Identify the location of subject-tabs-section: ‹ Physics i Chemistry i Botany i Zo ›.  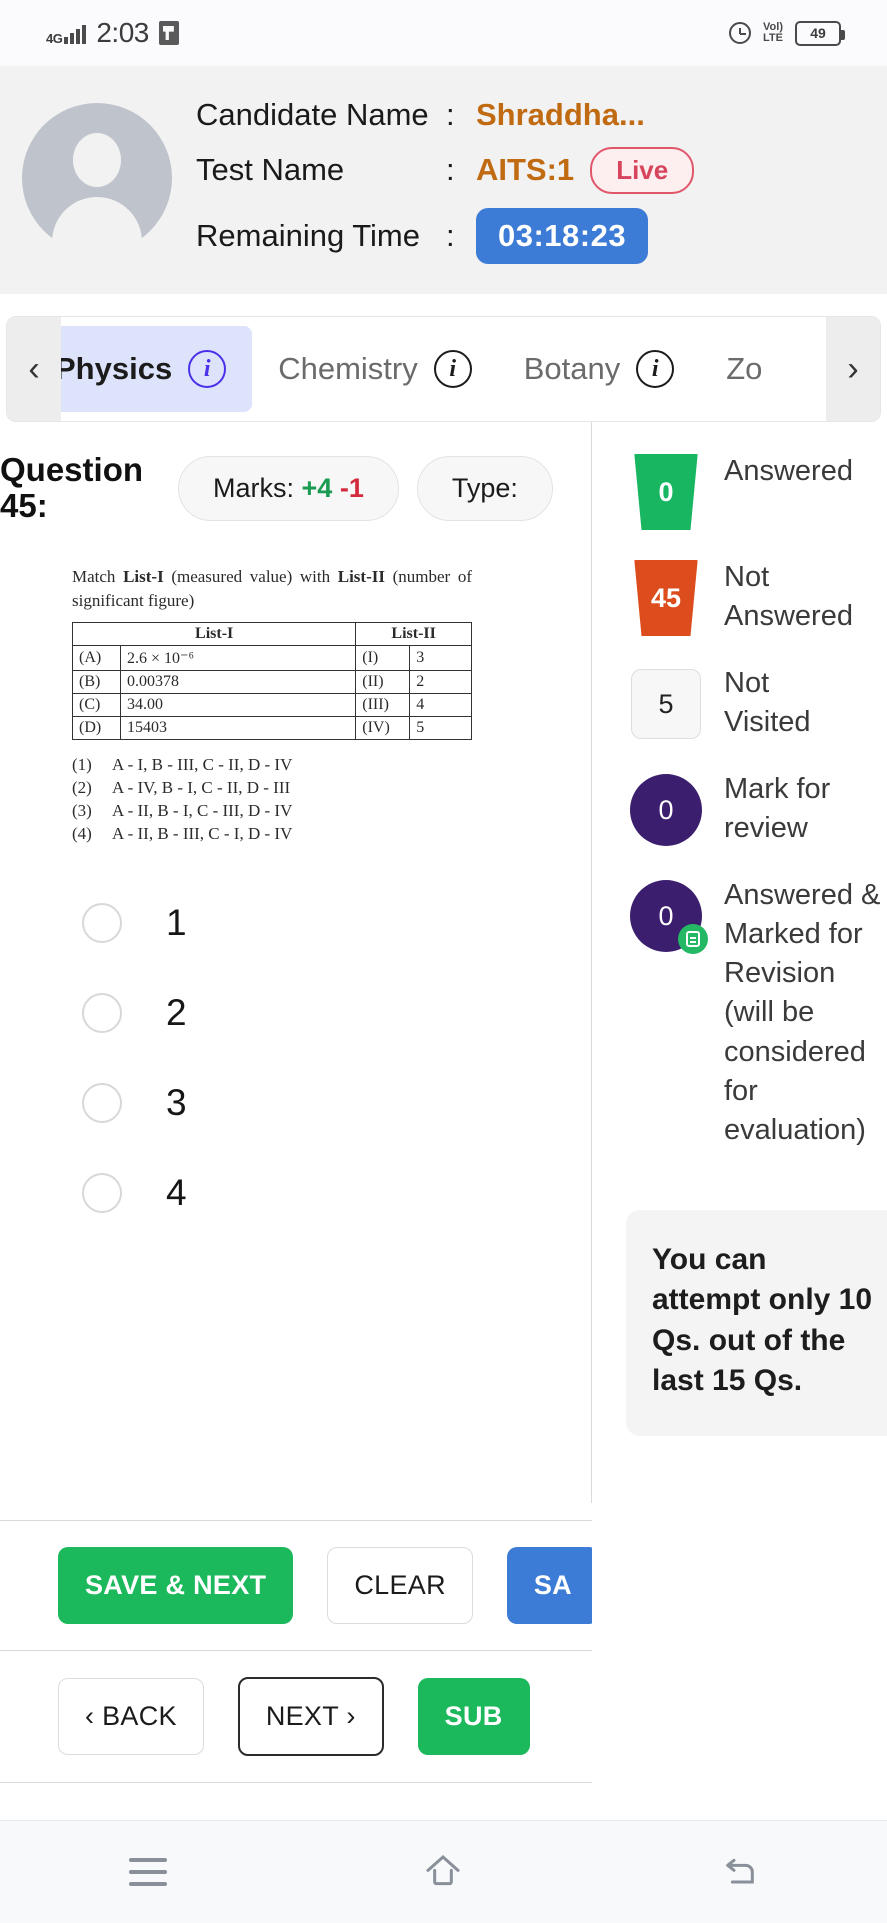
(443, 358).